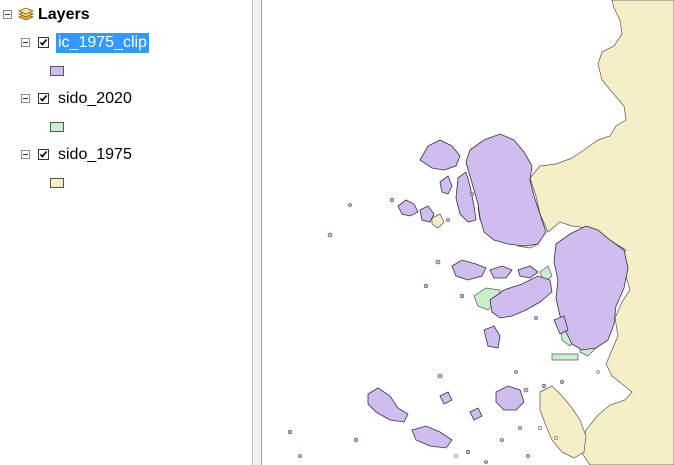  I want to click on layer-name-sido-1975: sido_1975, so click(95, 155).